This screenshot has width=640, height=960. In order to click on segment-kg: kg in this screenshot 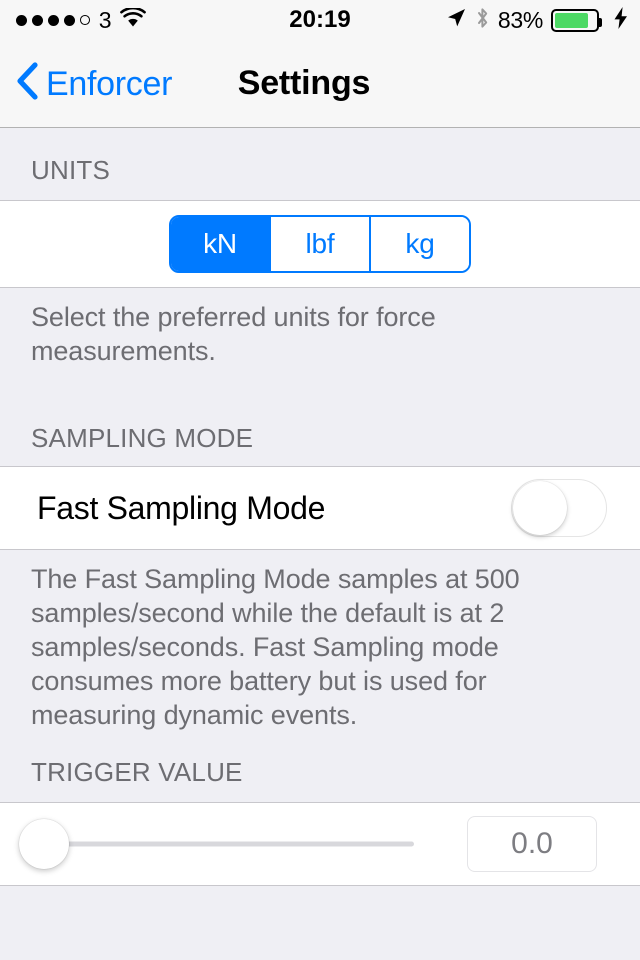, I will do `click(420, 244)`.